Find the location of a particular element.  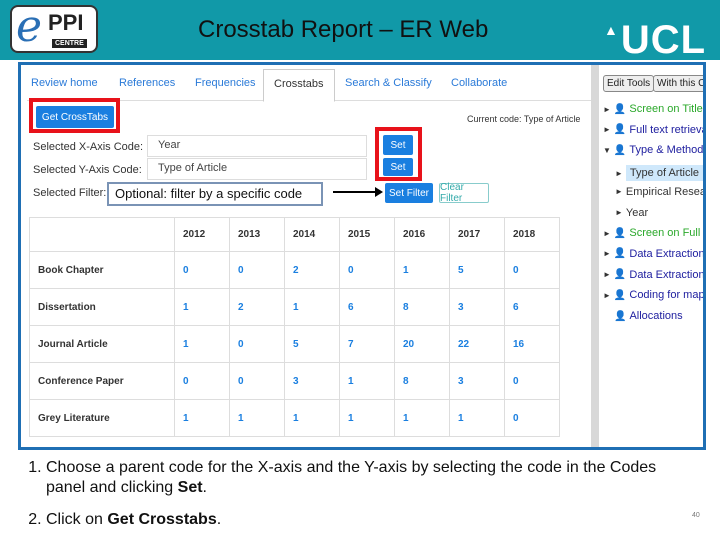

code-item: ▼ 👤 Type & Method is located at coordinates (653, 150).